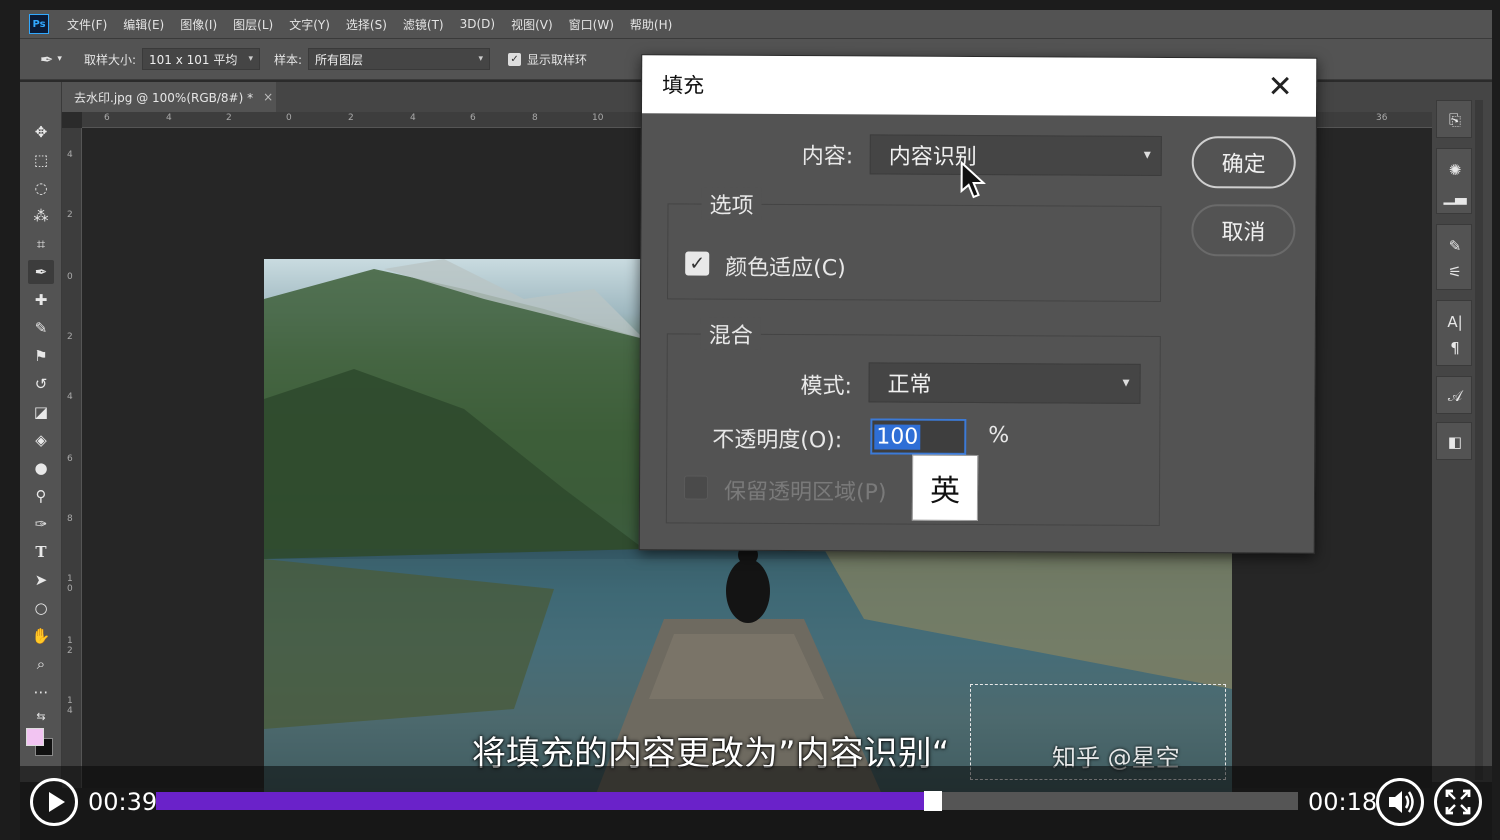 The width and height of the screenshot is (1500, 840). What do you see at coordinates (46, 59) in the screenshot?
I see `eyedropper-preset-icon: ✒` at bounding box center [46, 59].